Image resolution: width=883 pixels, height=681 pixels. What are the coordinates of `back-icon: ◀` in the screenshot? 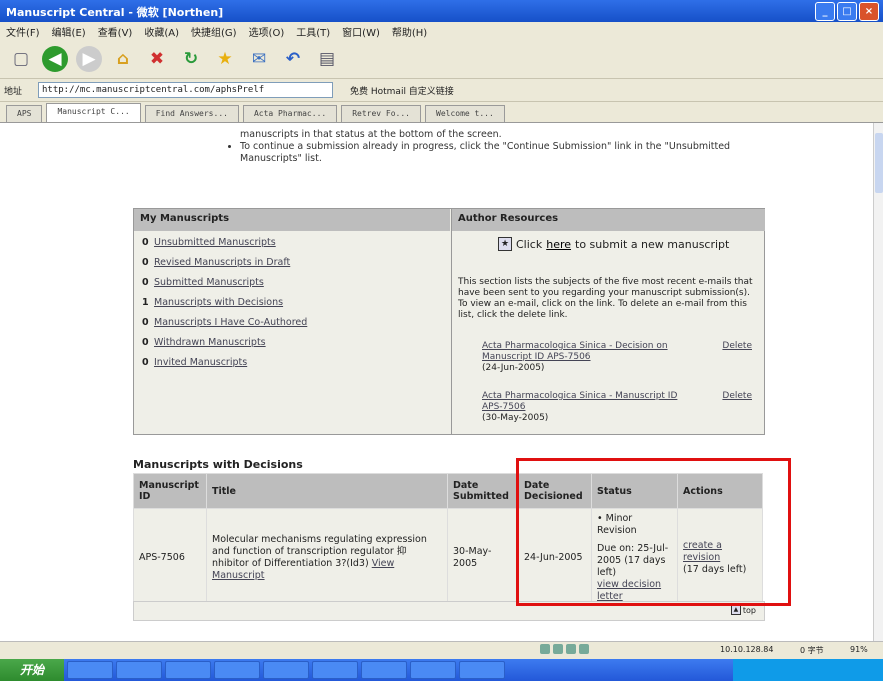 It's located at (55, 59).